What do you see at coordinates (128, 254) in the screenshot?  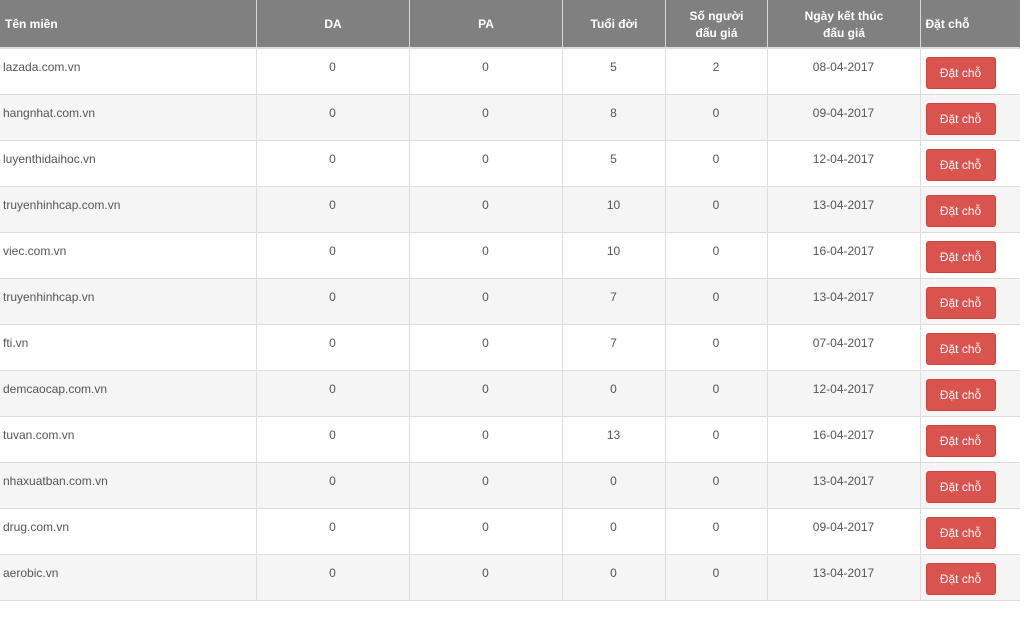 I see `domain-cell: viec.com.vn` at bounding box center [128, 254].